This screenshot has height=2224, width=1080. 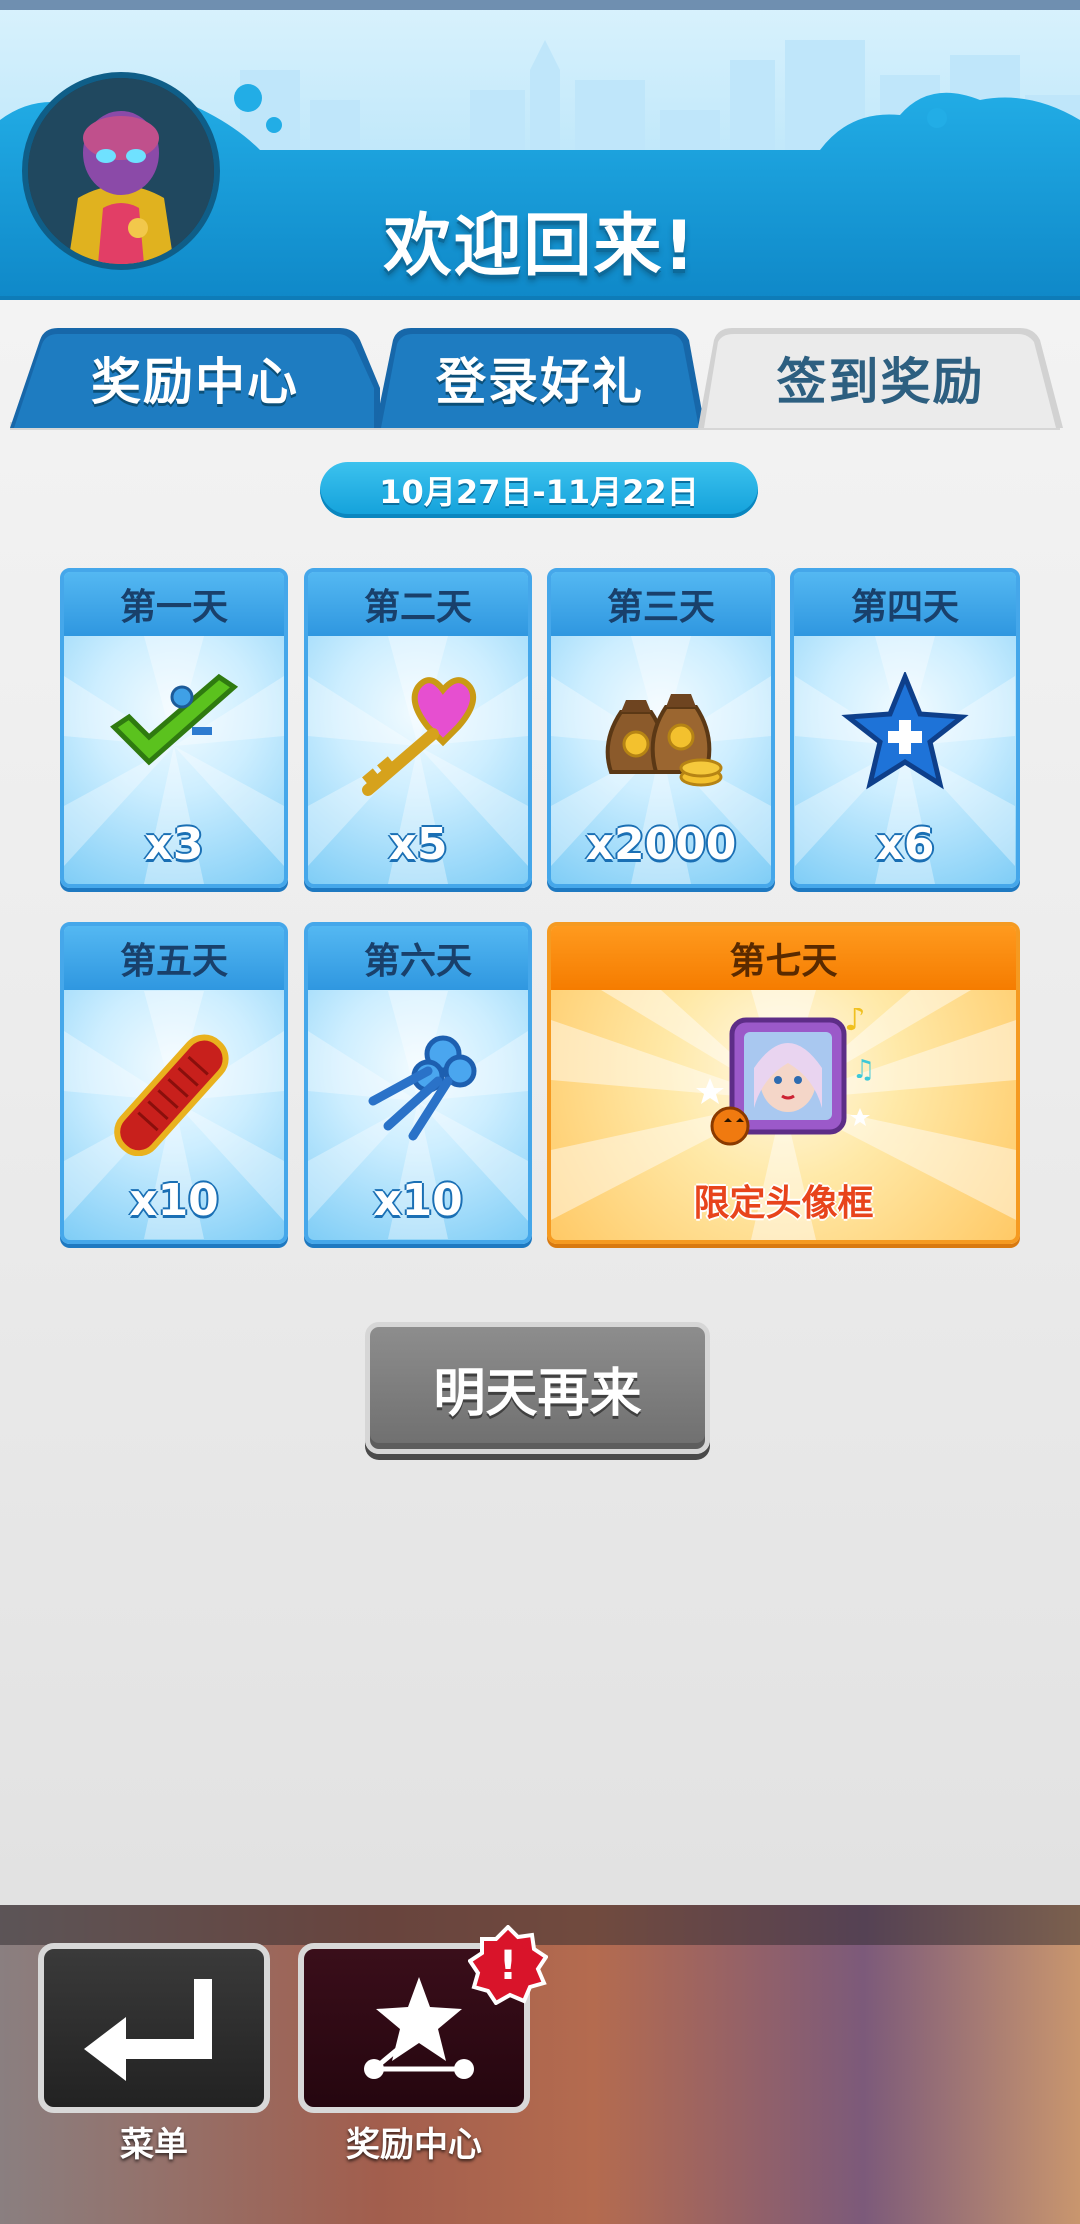 What do you see at coordinates (785, 1077) in the screenshot?
I see `avatar-frame-icon: ♪ ♫` at bounding box center [785, 1077].